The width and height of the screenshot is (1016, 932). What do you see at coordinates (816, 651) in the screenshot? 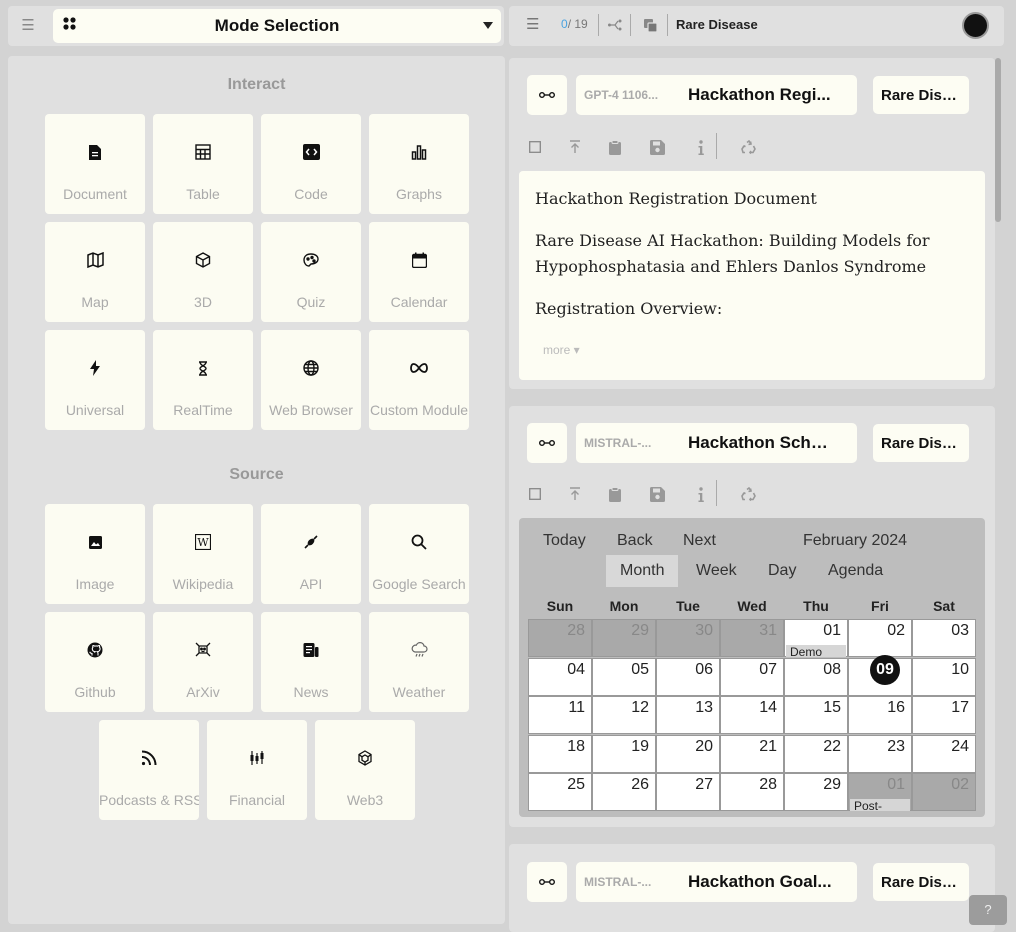
I see `calendar-event: Demo` at bounding box center [816, 651].